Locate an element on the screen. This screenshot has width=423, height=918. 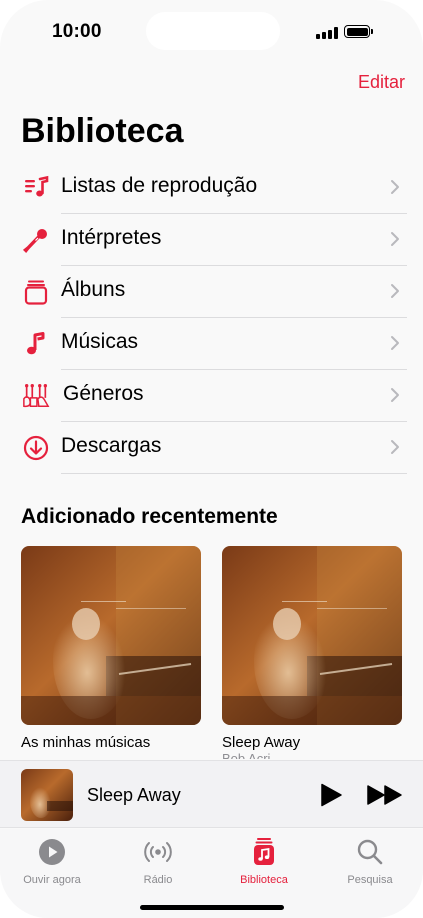
music-note-icon is located at coordinates (36, 344).